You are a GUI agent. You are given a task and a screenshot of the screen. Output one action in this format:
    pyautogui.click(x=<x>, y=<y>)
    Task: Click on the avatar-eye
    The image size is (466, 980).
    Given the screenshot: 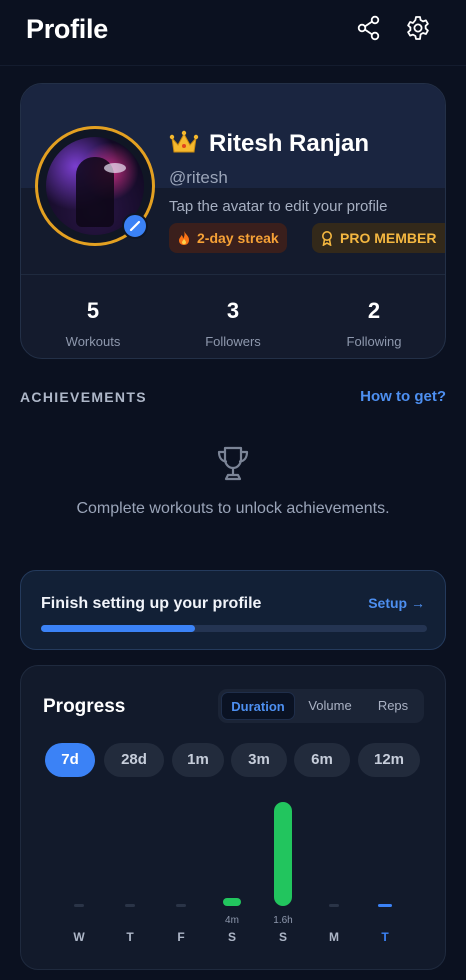 What is the action you would take?
    pyautogui.click(x=115, y=168)
    